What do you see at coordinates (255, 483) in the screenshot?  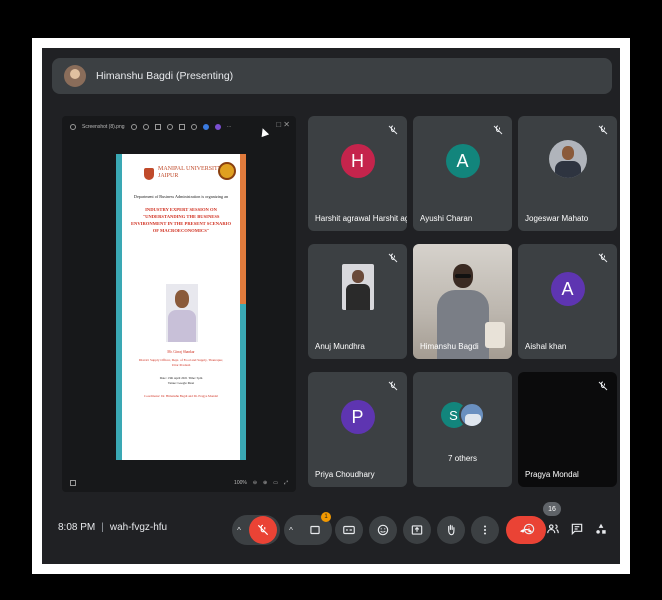 I see `zoom-out-icon: ⊖` at bounding box center [255, 483].